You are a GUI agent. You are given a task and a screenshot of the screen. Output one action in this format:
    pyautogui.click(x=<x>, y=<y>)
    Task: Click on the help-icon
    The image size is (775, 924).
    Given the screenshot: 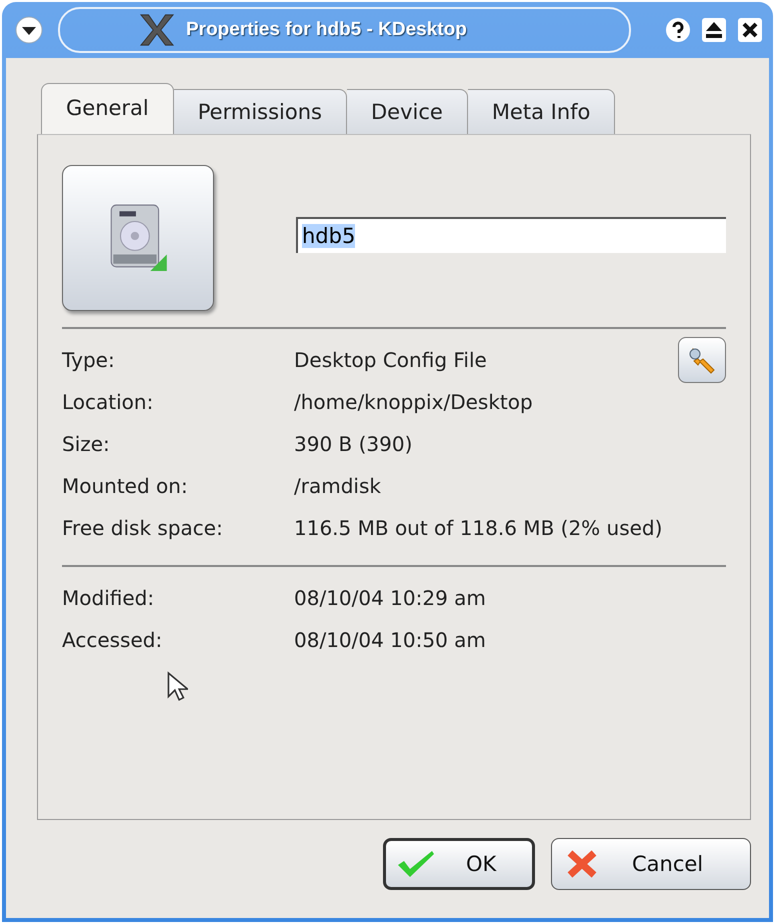 What is the action you would take?
    pyautogui.click(x=678, y=30)
    